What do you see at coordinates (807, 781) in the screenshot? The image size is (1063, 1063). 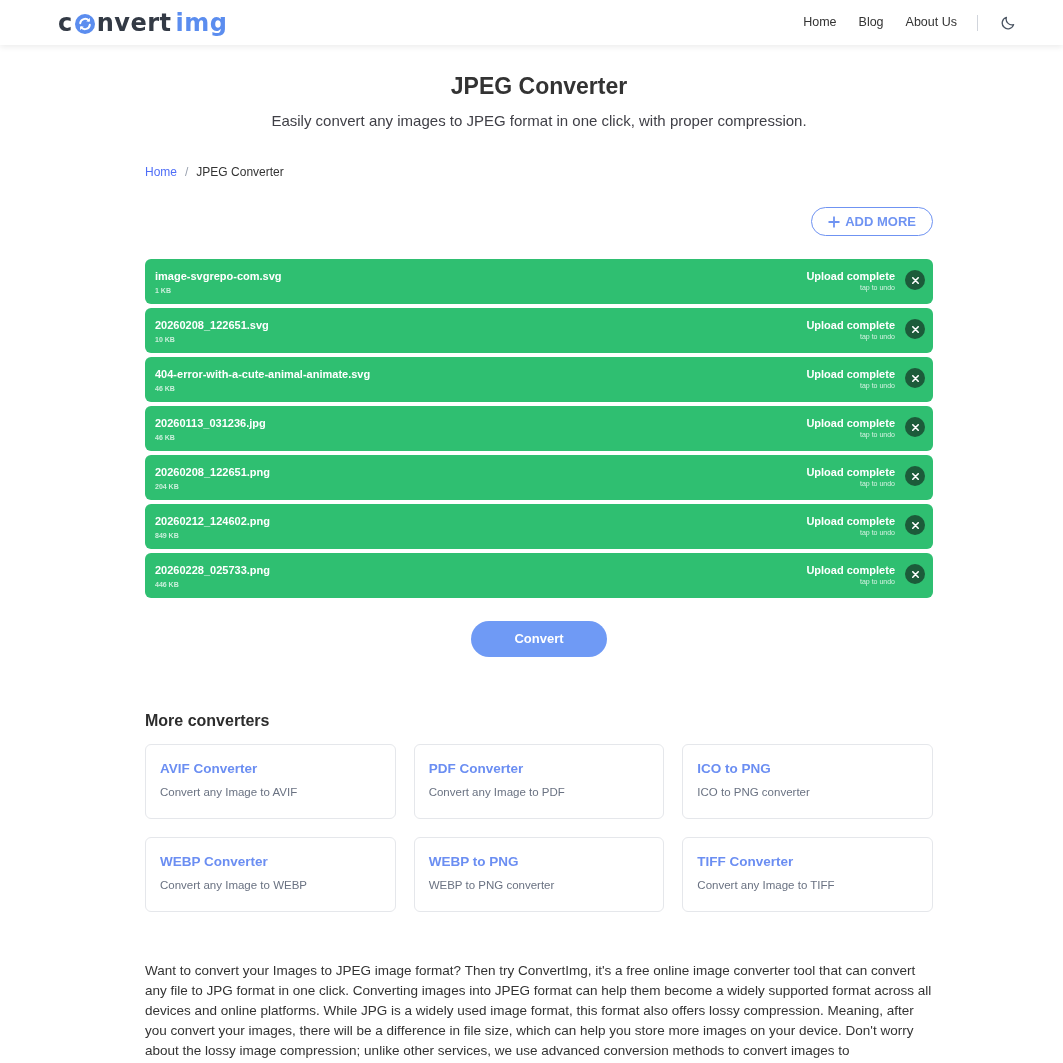 I see `converter-card: ICO to PNG ICO to PNG converter` at bounding box center [807, 781].